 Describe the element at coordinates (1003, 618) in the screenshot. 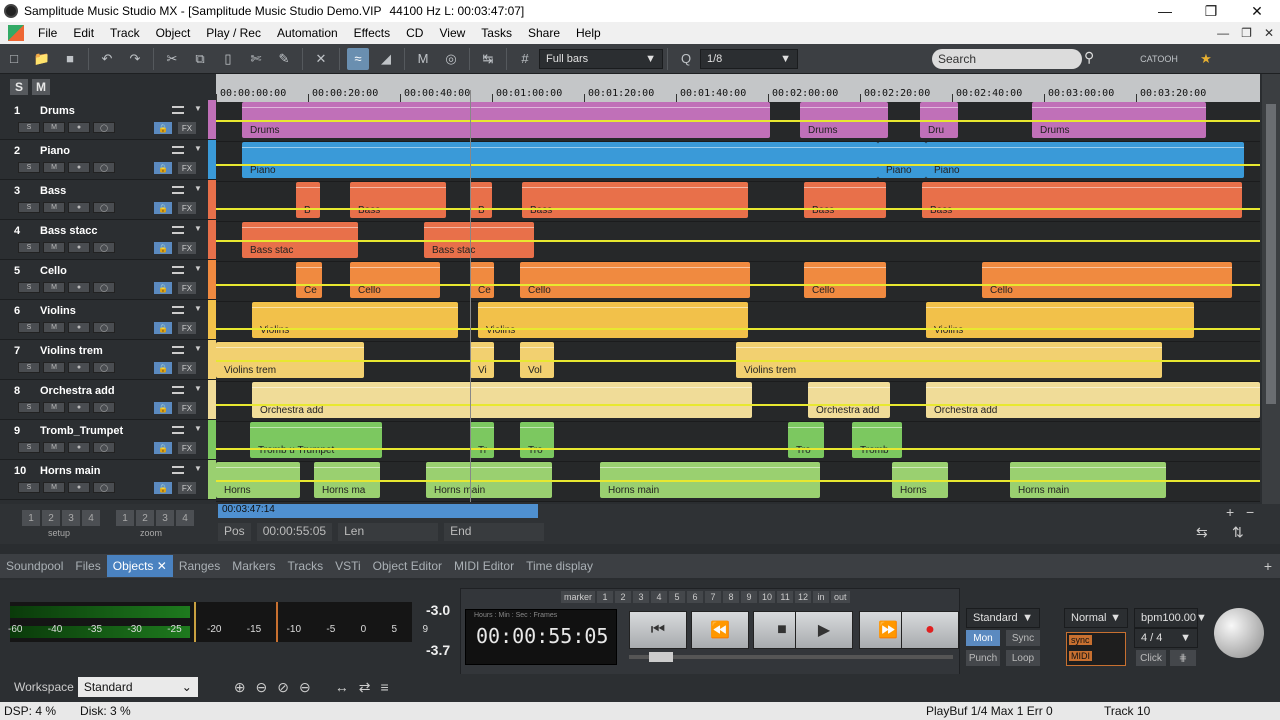

I see `mode-dropdown: Standard ▼` at that location.